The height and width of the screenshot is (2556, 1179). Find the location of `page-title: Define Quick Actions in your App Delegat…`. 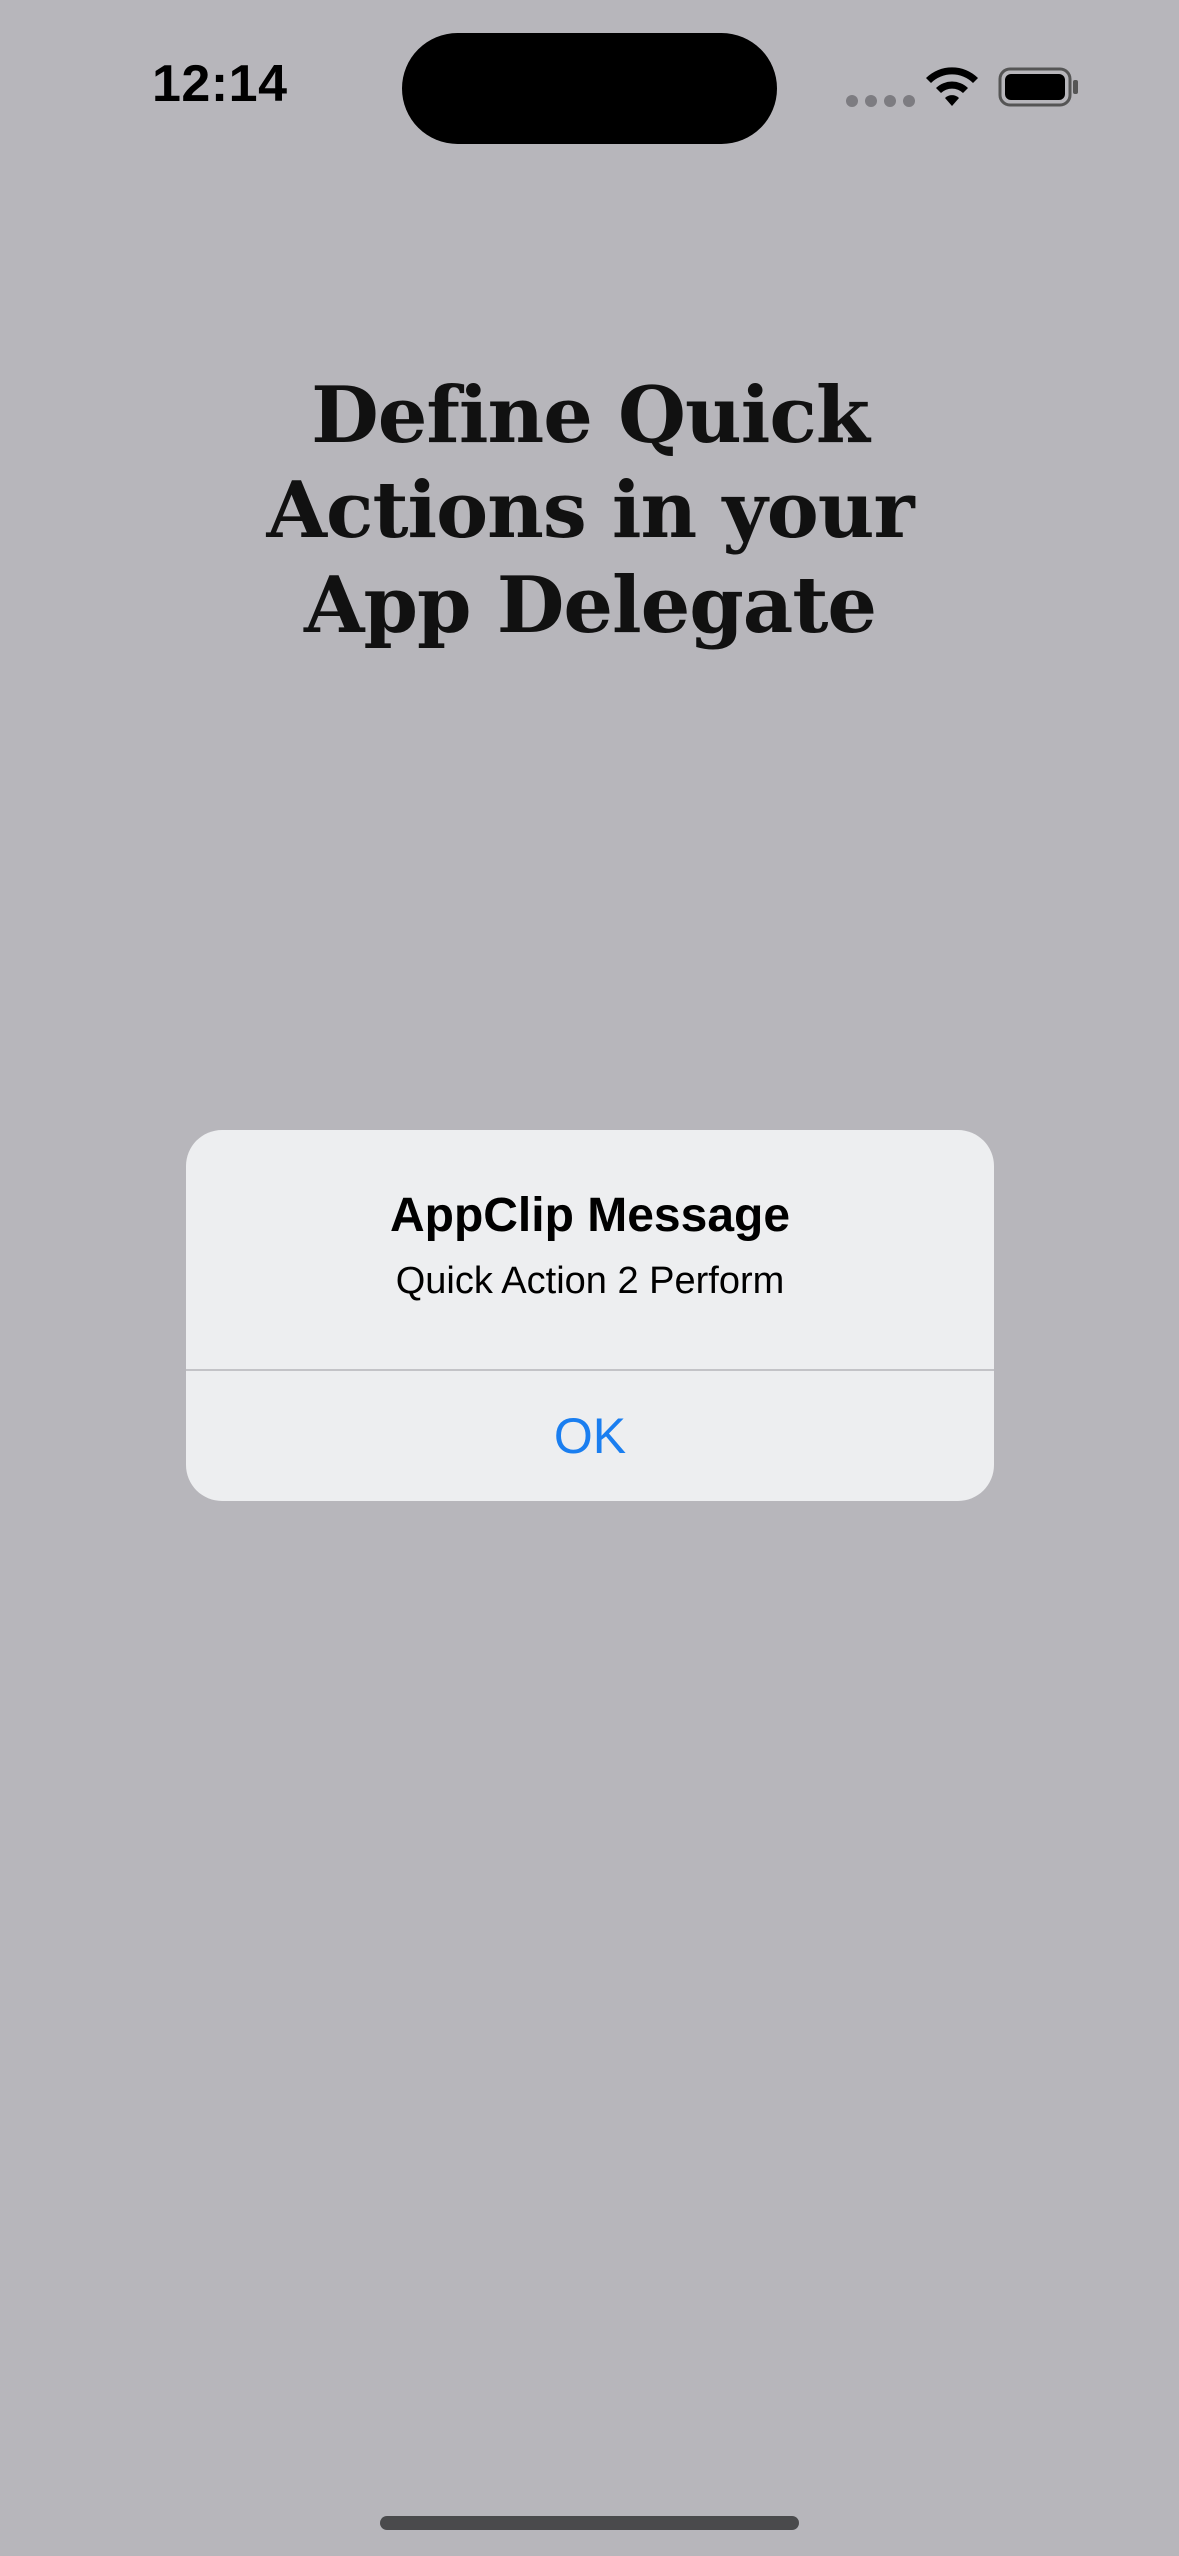

page-title: Define Quick Actions in your App Delegat… is located at coordinates (590, 510).